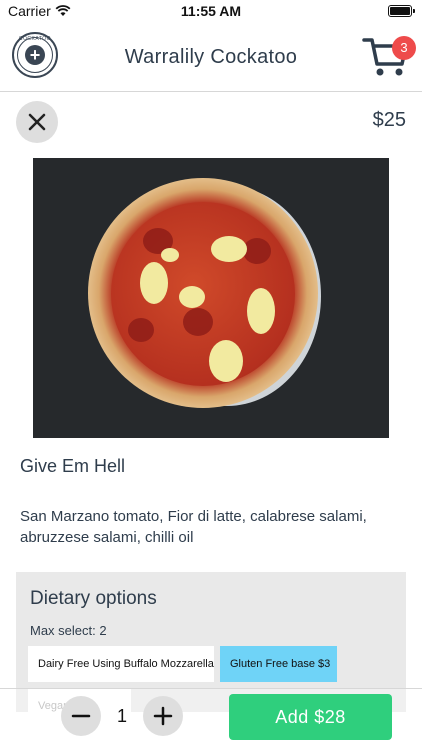 This screenshot has height=751, width=422. Describe the element at coordinates (404, 48) in the screenshot. I see `cart-count-badge: 3` at that location.